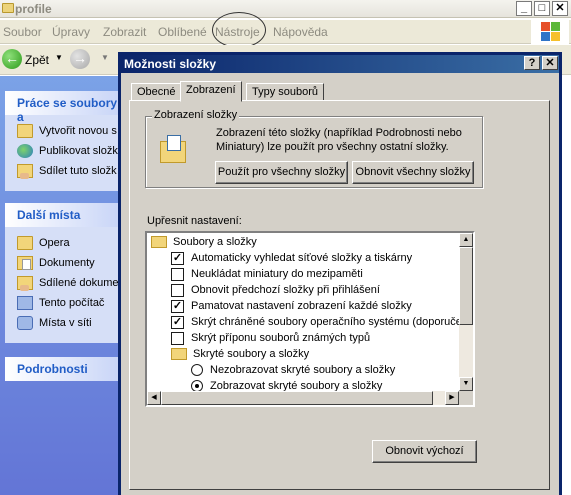 The image size is (571, 495). Describe the element at coordinates (71, 171) in the screenshot. I see `task-share: Sdílet tuto složk` at that location.